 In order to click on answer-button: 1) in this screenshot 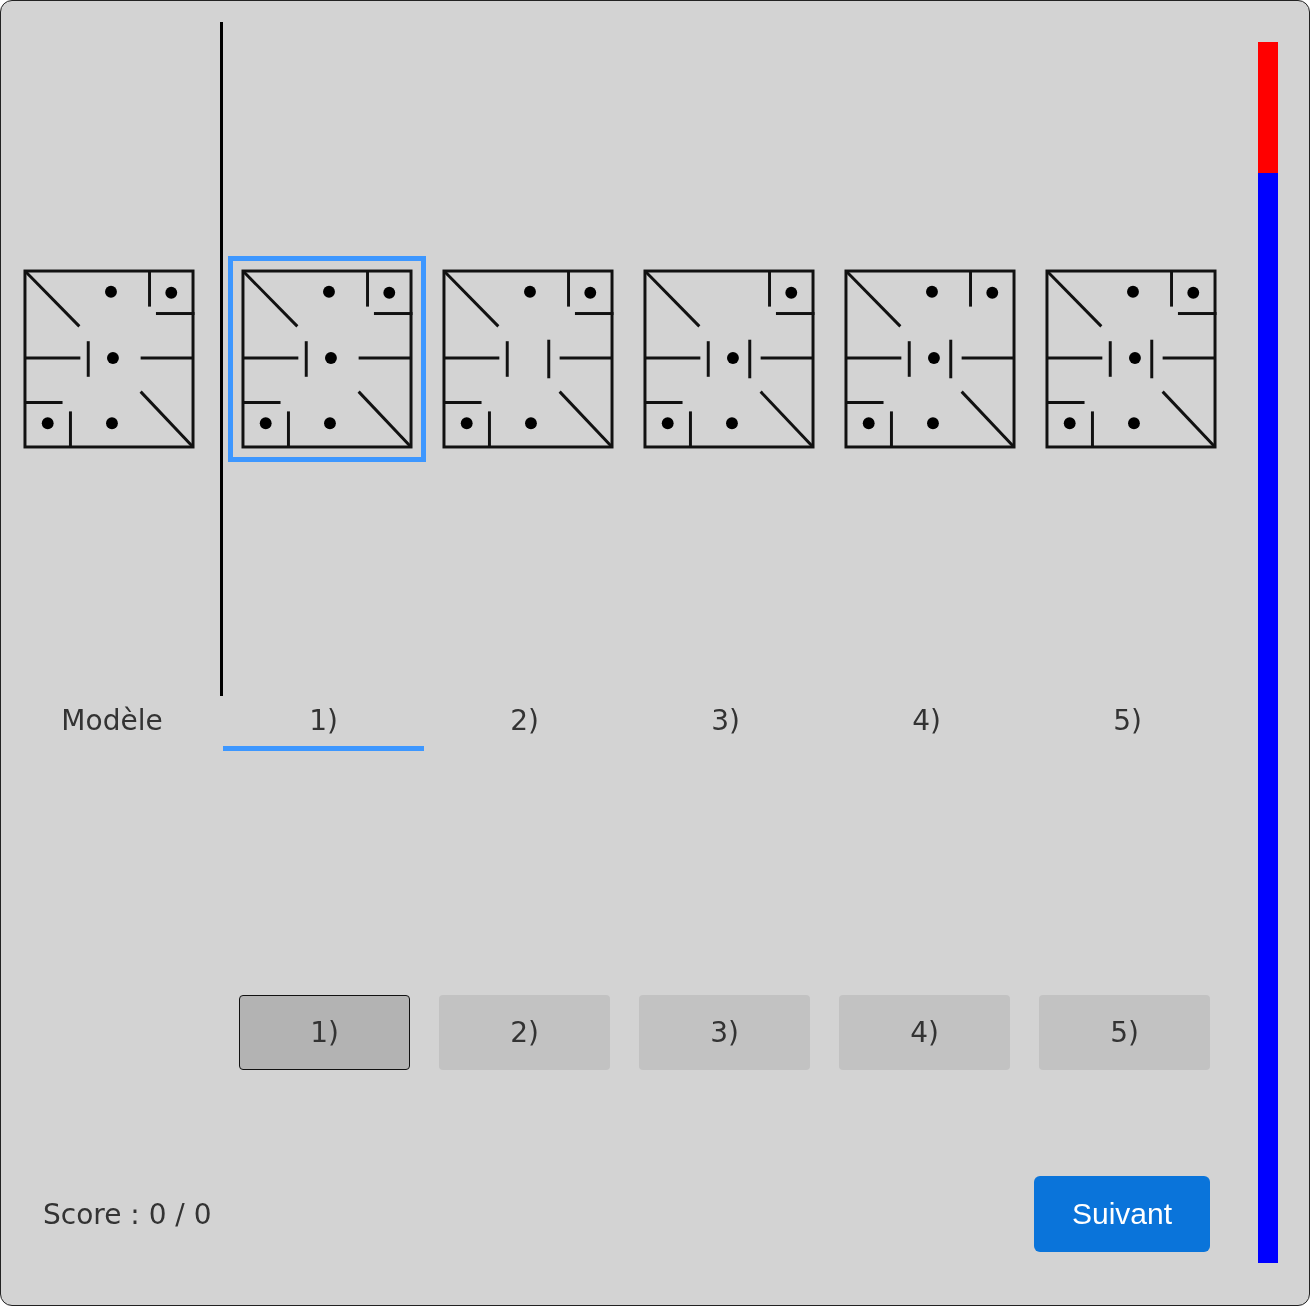, I will do `click(324, 1032)`.